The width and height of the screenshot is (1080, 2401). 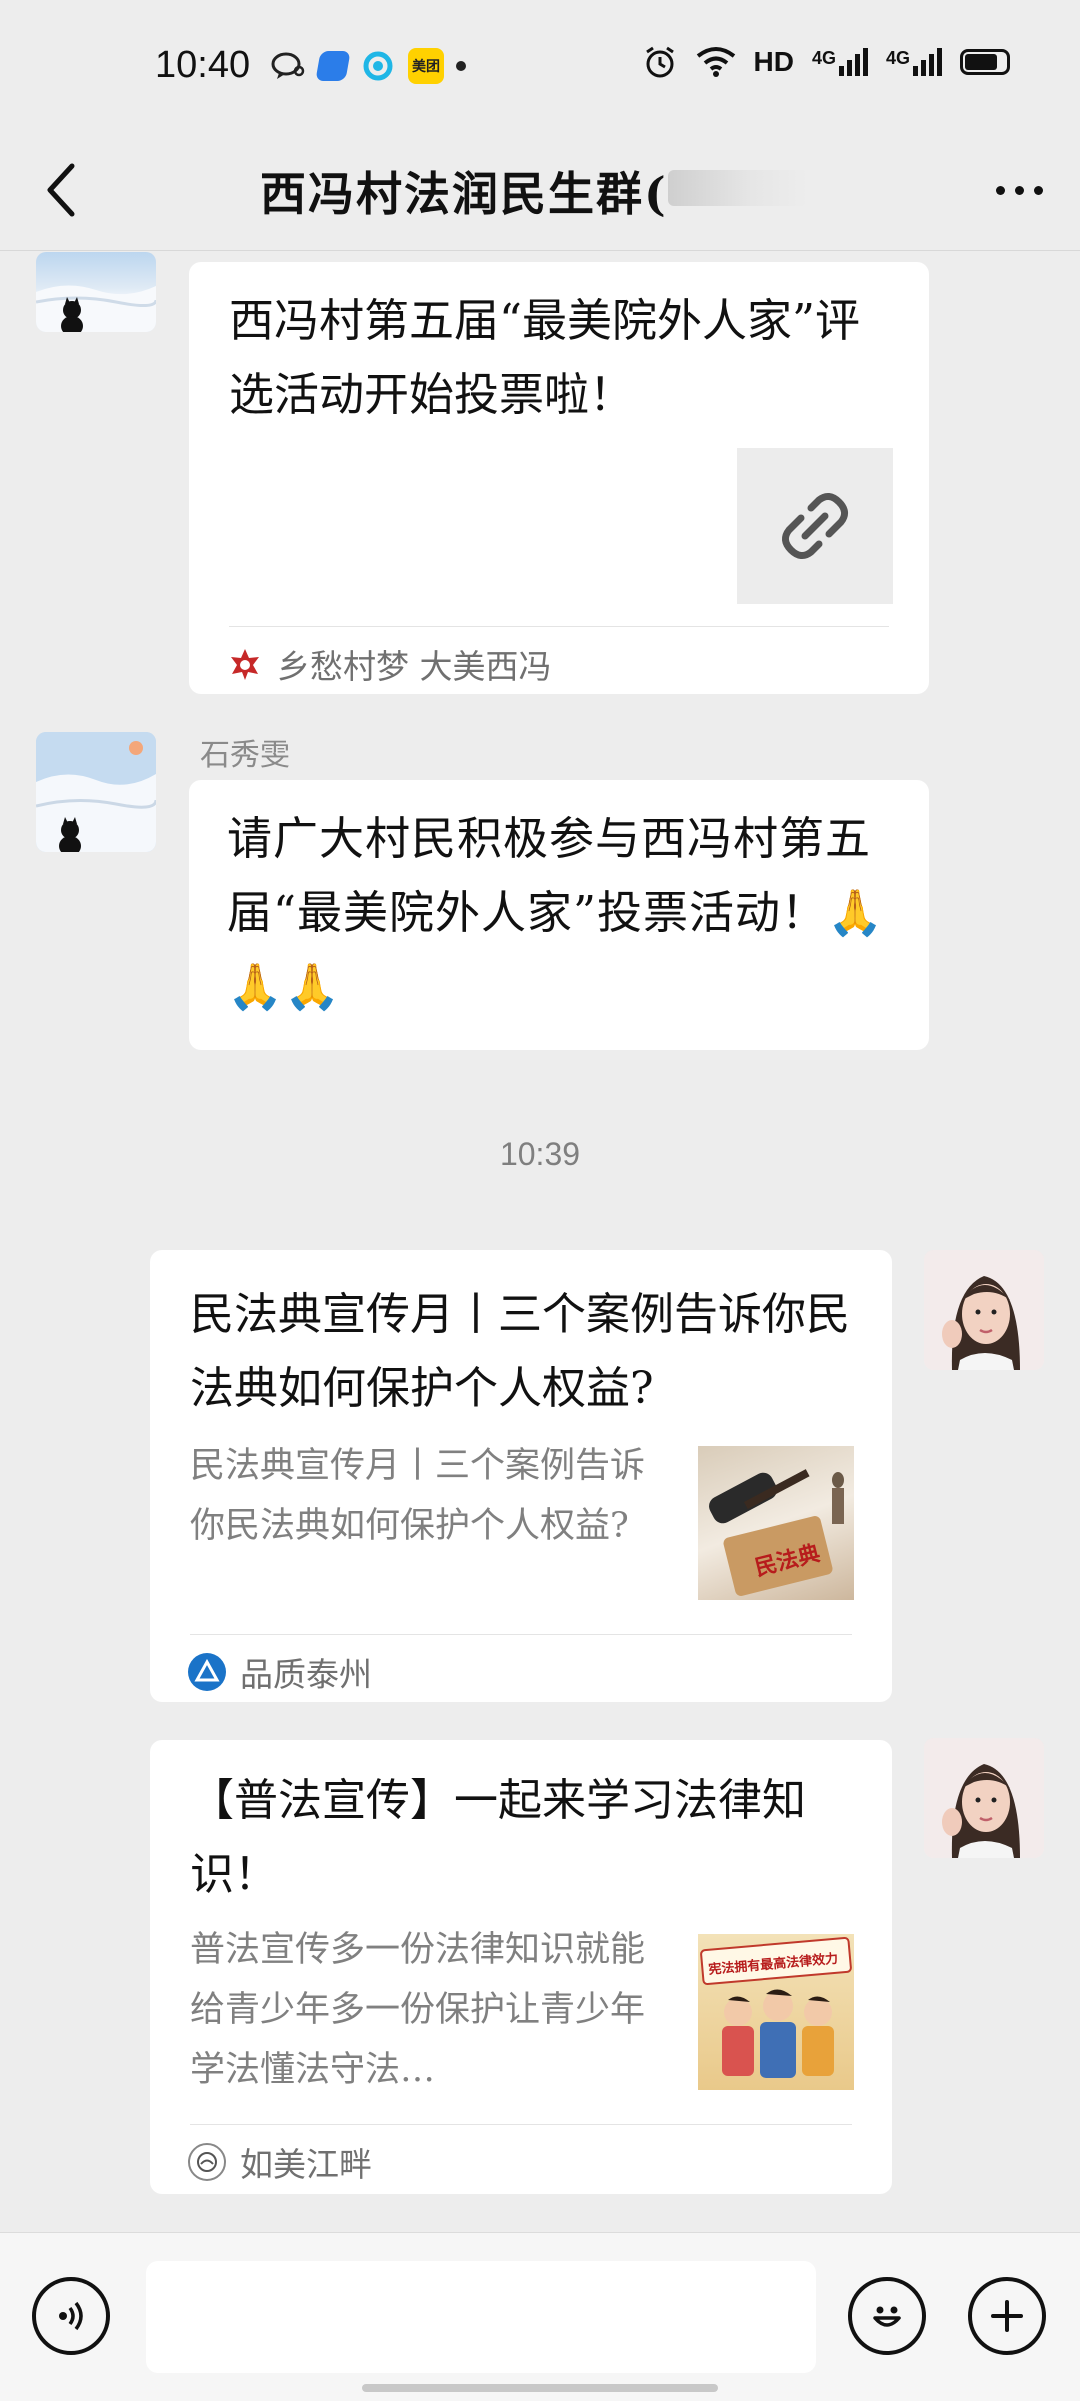 I want to click on article-card-title: 民法典宣传月丨三个案例告诉你民法典如何保护个人权益?, so click(x=520, y=1351).